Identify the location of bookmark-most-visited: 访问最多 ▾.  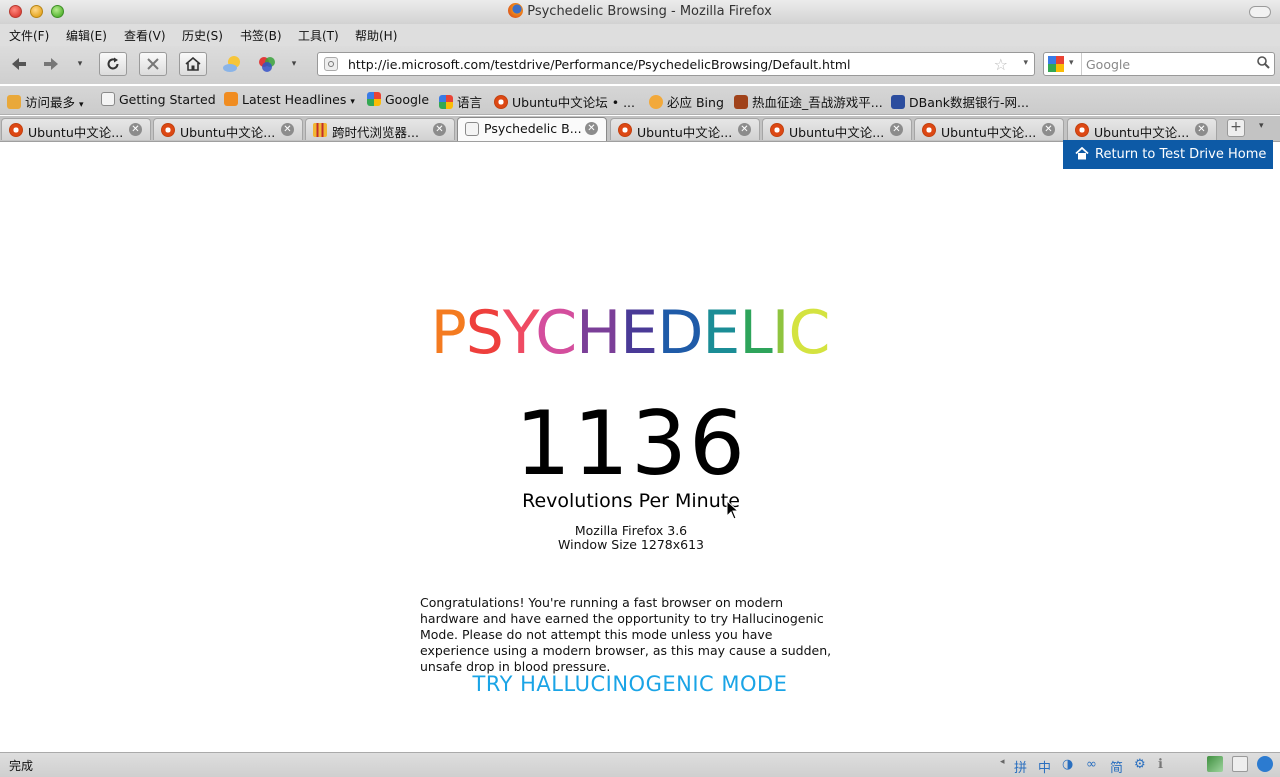
(45, 101).